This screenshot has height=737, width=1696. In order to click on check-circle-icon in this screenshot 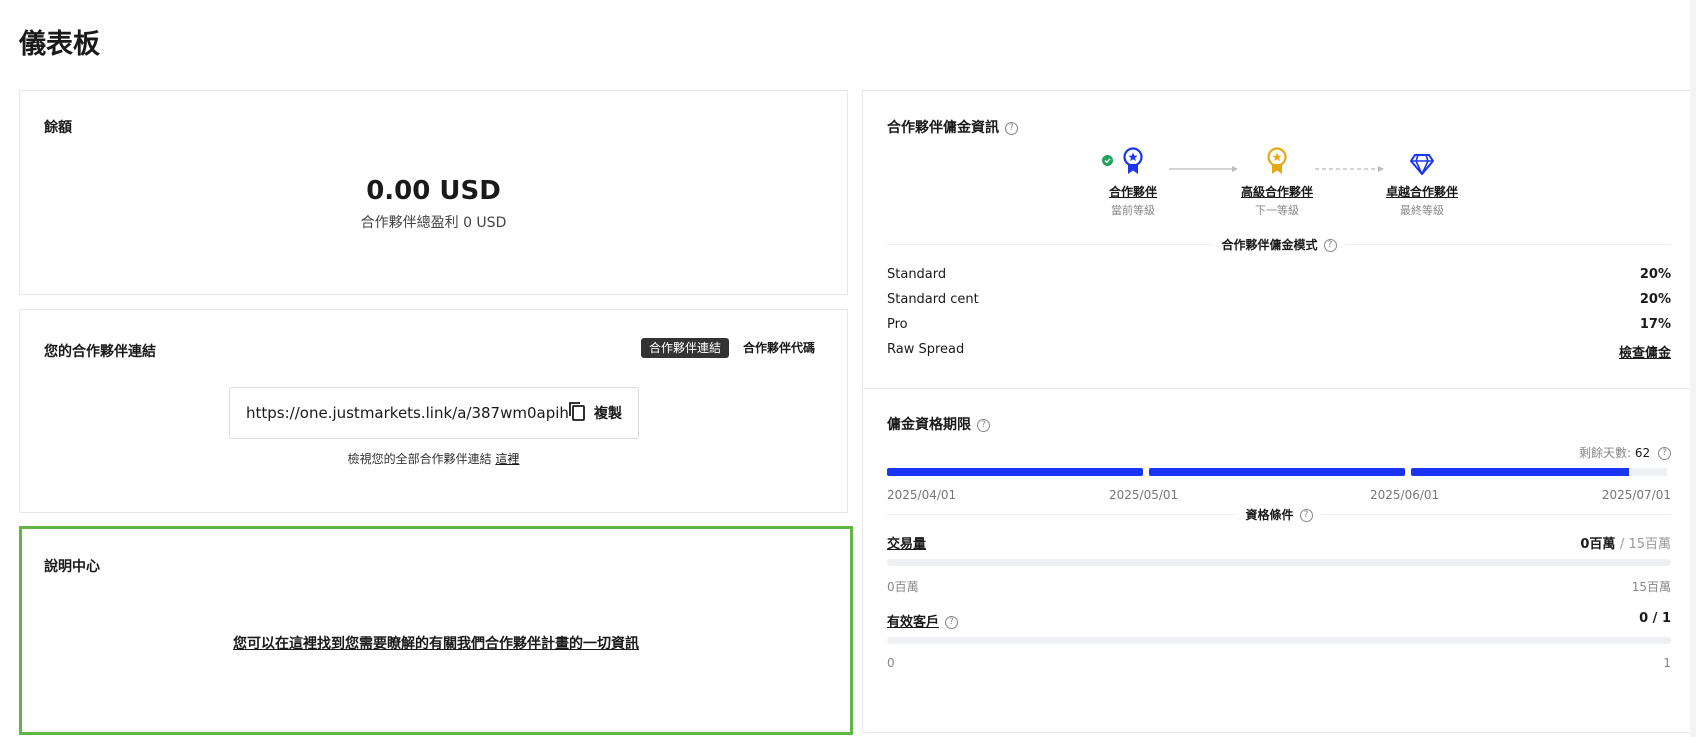, I will do `click(1107, 160)`.